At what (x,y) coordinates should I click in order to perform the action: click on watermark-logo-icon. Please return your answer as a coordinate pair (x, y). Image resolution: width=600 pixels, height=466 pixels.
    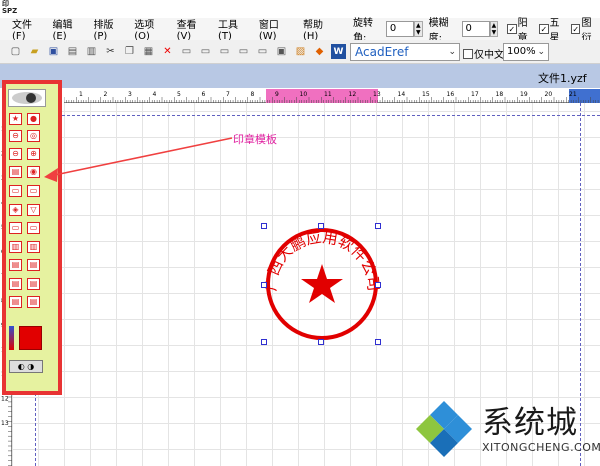
    Looking at the image, I should click on (444, 429).